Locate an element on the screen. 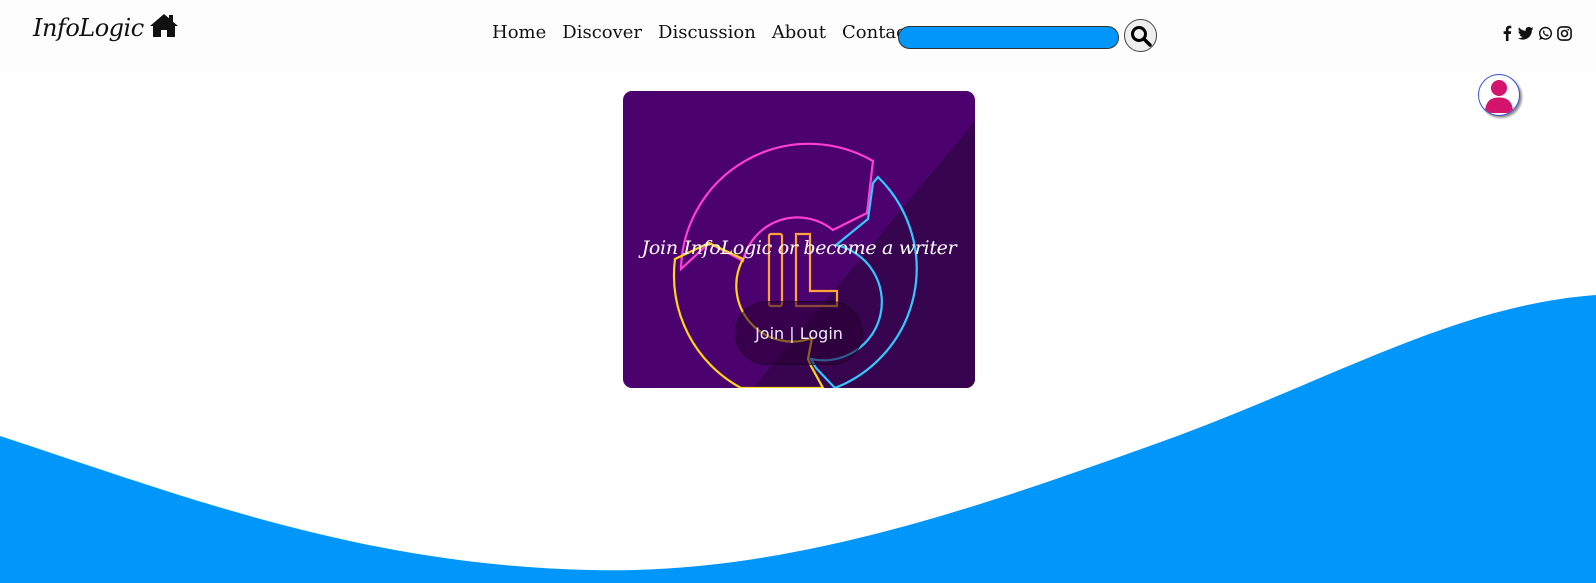 Image resolution: width=1596 pixels, height=583 pixels. whatsapp-icon is located at coordinates (1545, 33).